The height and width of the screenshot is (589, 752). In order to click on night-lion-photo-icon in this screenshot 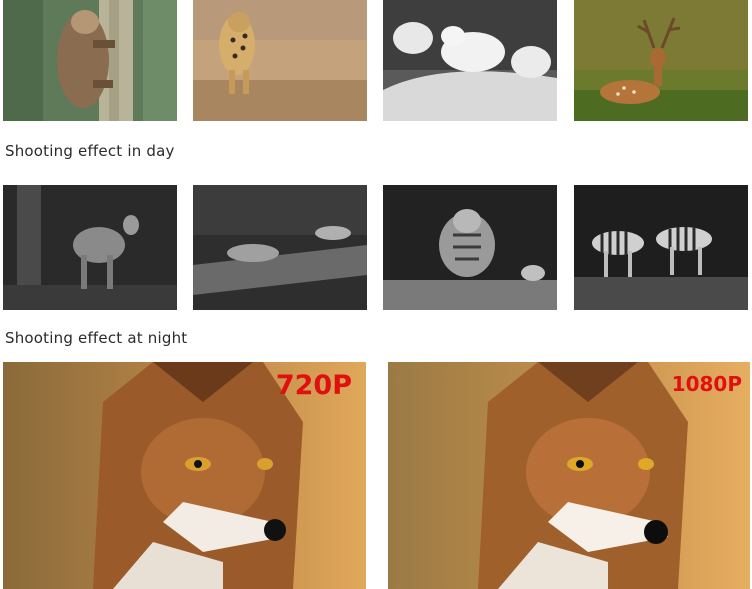, I will do `click(280, 247)`.